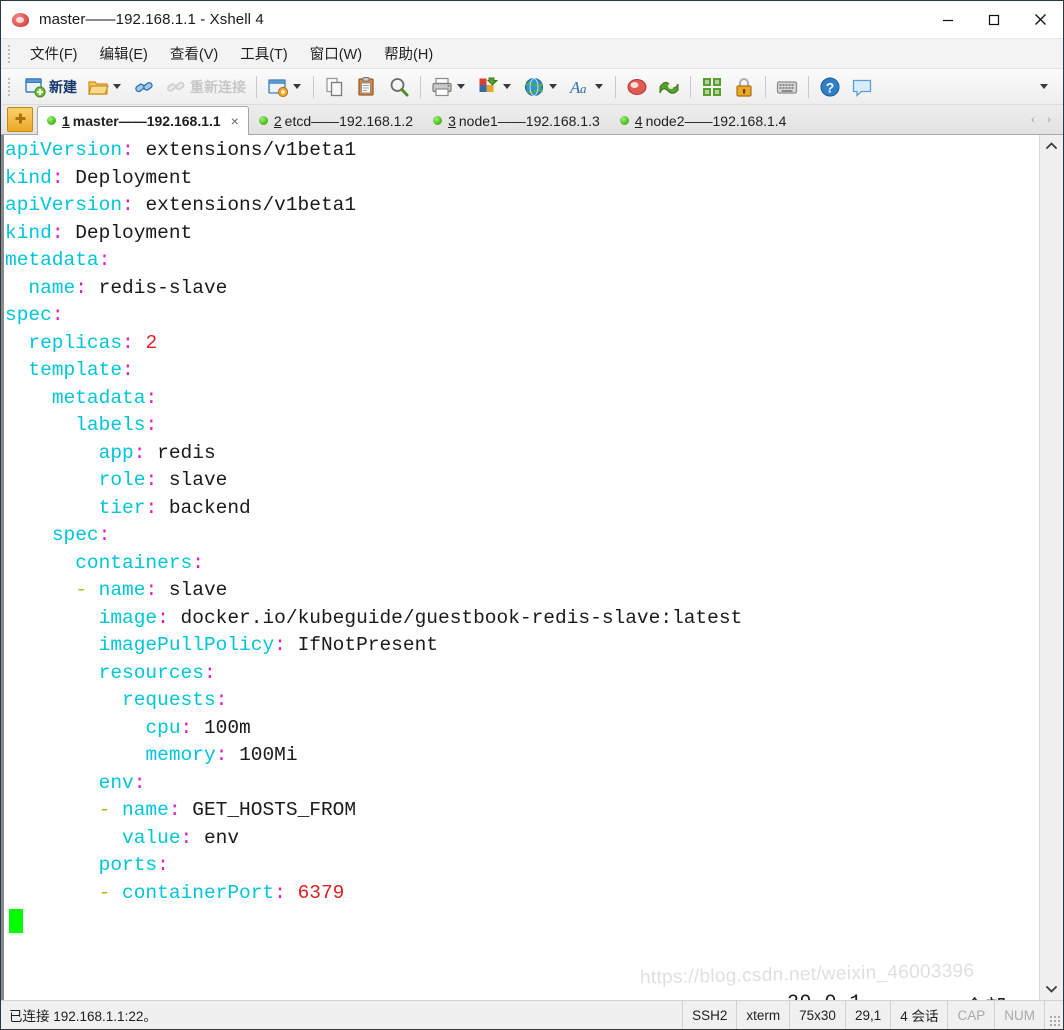  I want to click on web-browser-button, so click(541, 87).